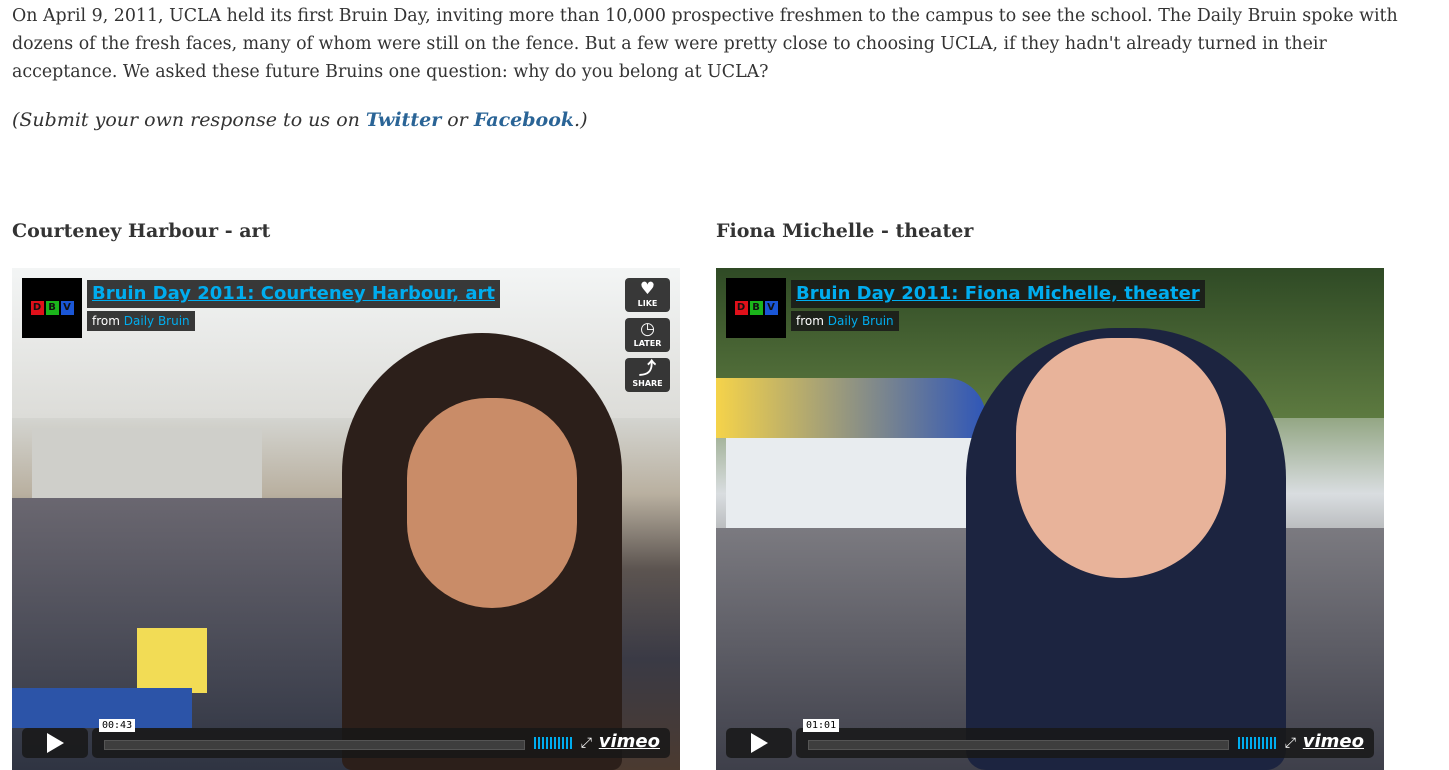 Image resolution: width=1449 pixels, height=770 pixels. Describe the element at coordinates (524, 120) in the screenshot. I see `facebook-link: Facebook` at that location.